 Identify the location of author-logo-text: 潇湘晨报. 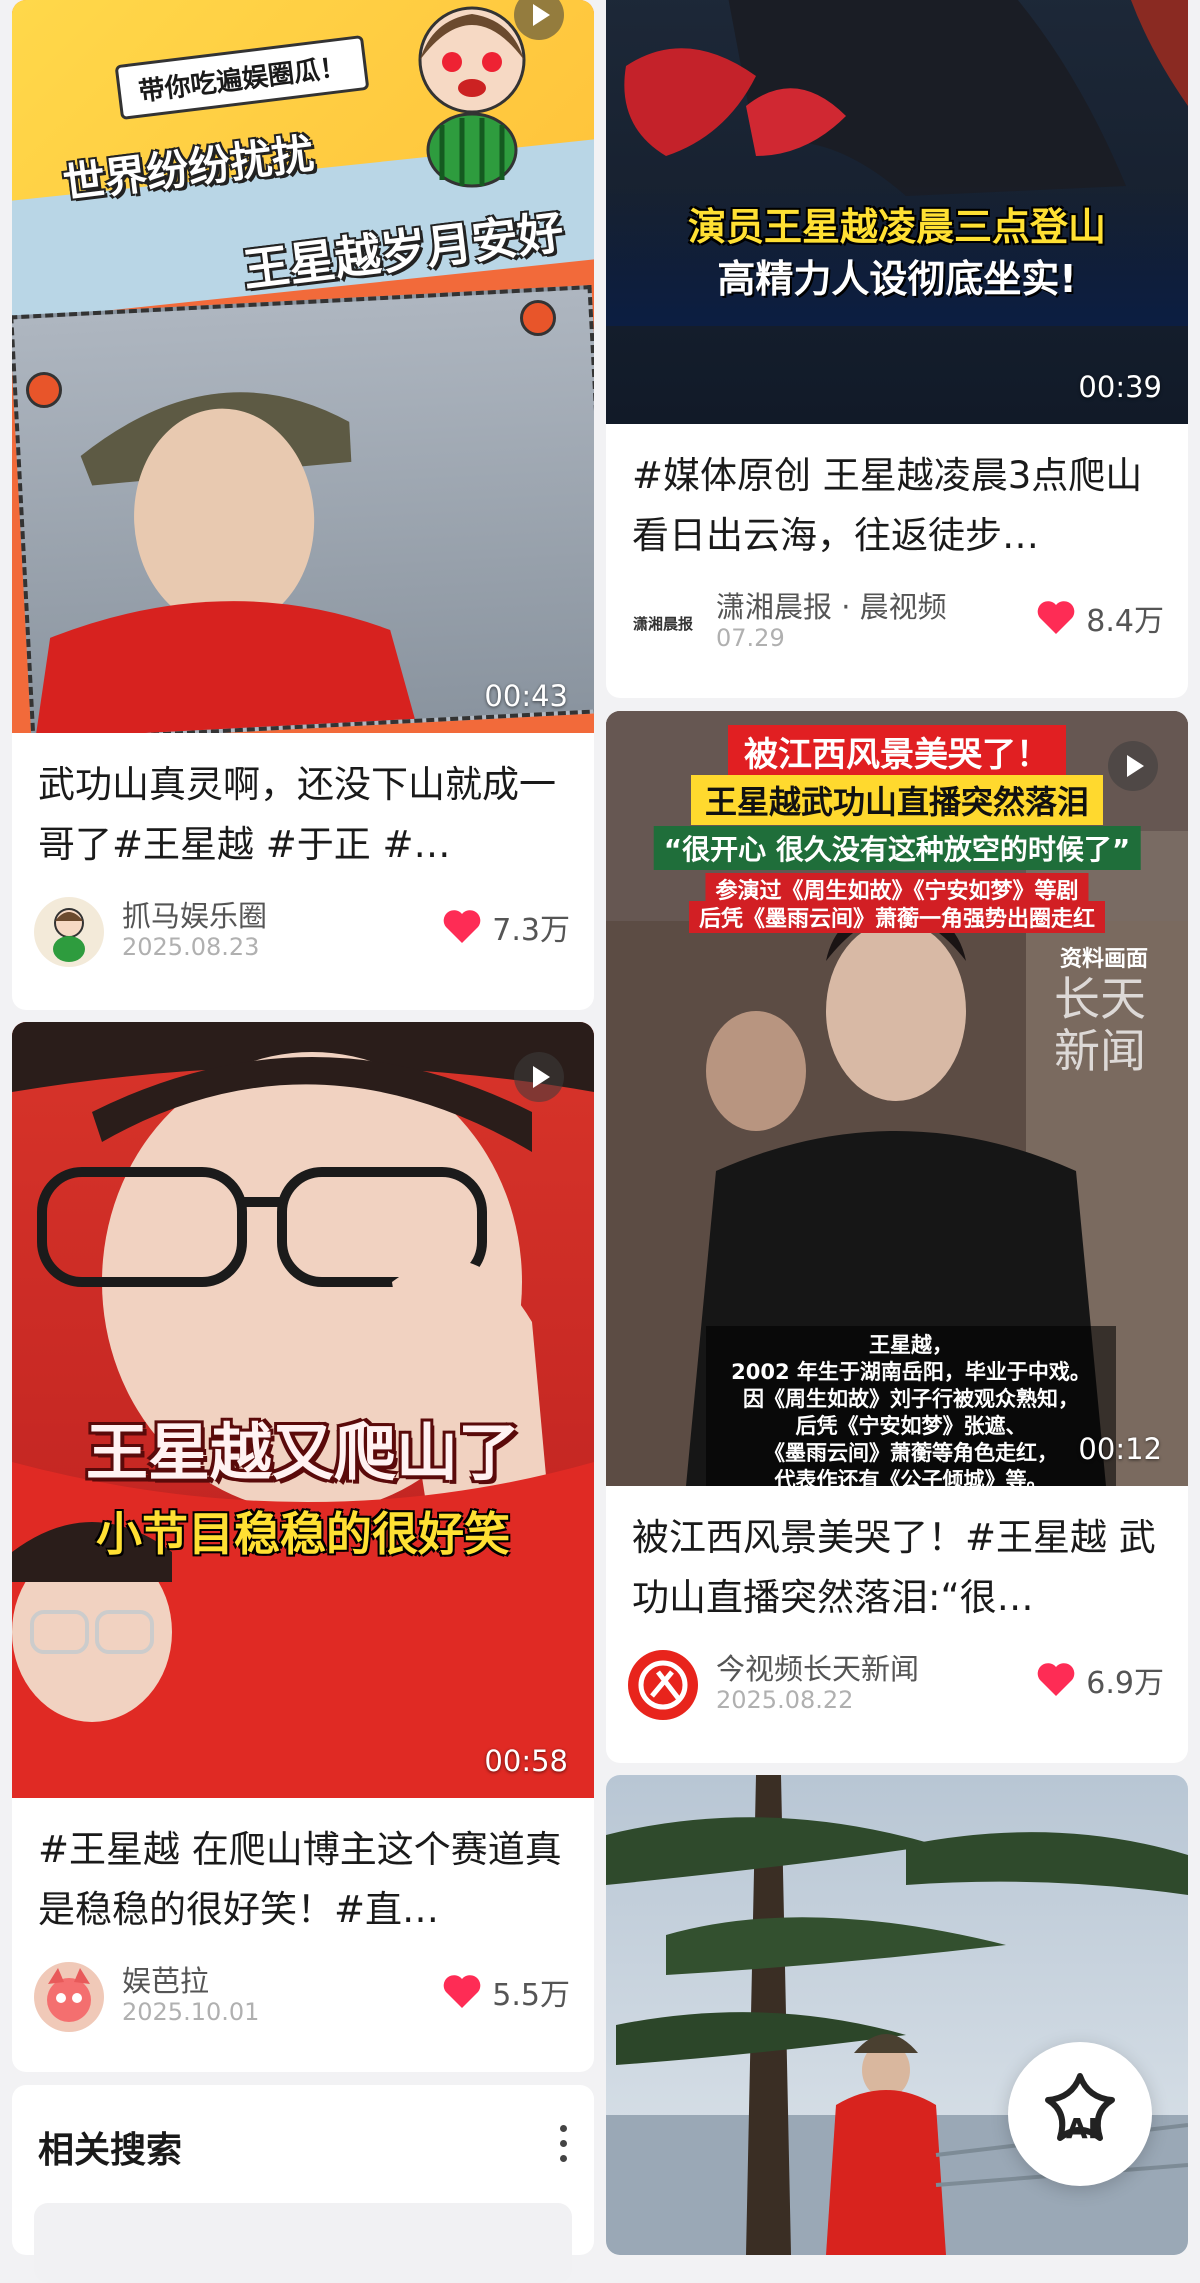
(662, 623).